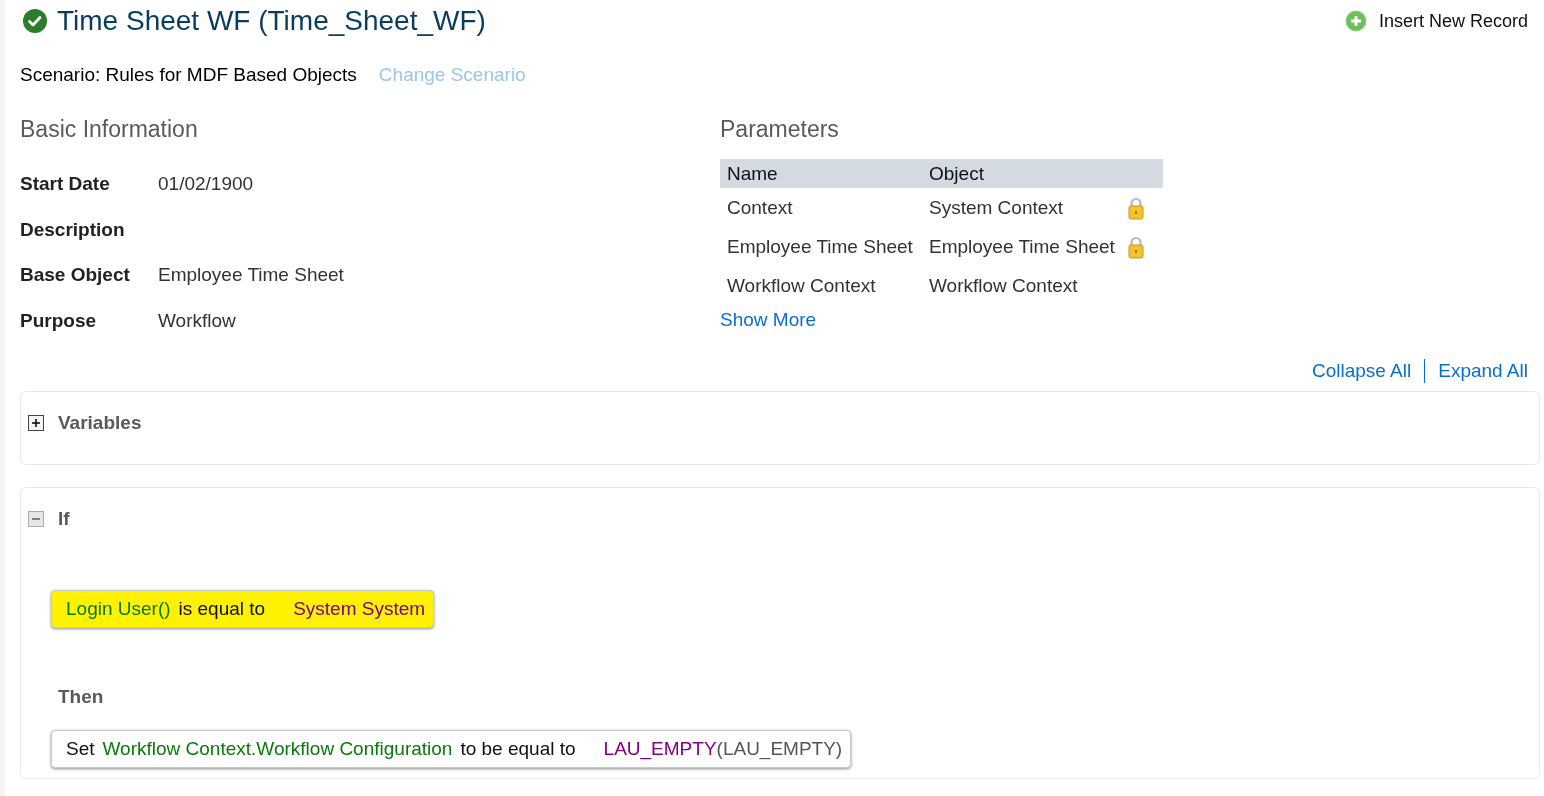 The height and width of the screenshot is (796, 1544). I want to click on section-heading: Parameters, so click(780, 129).